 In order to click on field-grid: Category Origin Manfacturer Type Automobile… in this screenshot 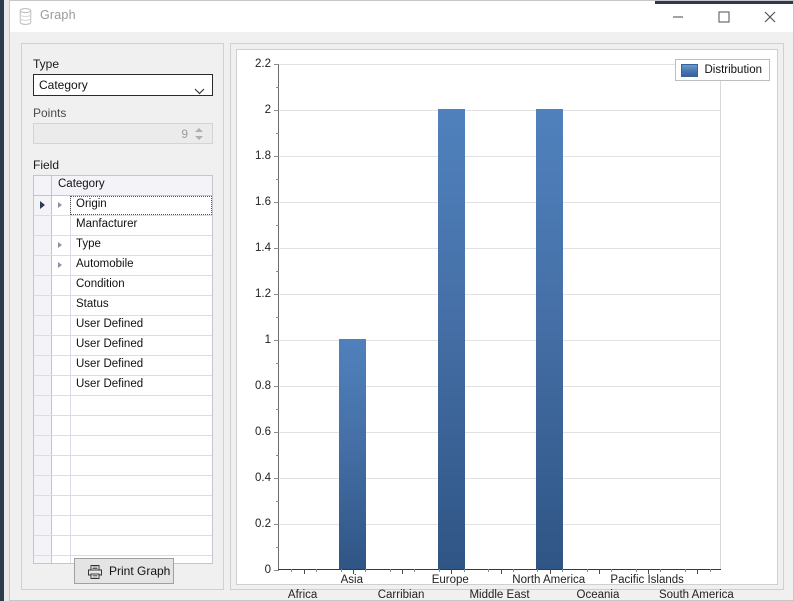, I will do `click(123, 369)`.